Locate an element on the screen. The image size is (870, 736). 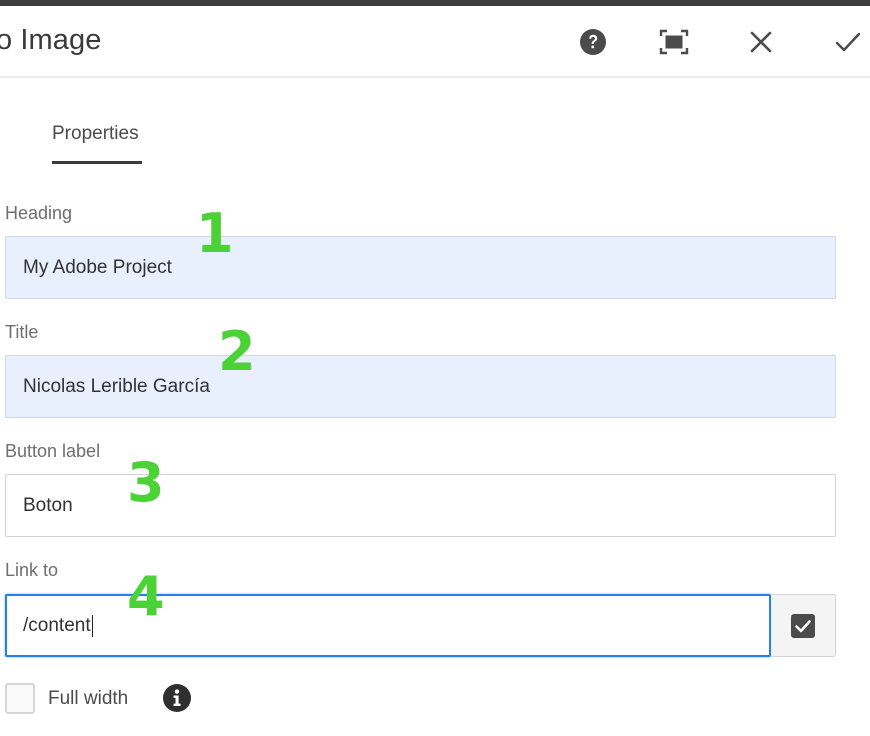
link-to-input: /content is located at coordinates (388, 625).